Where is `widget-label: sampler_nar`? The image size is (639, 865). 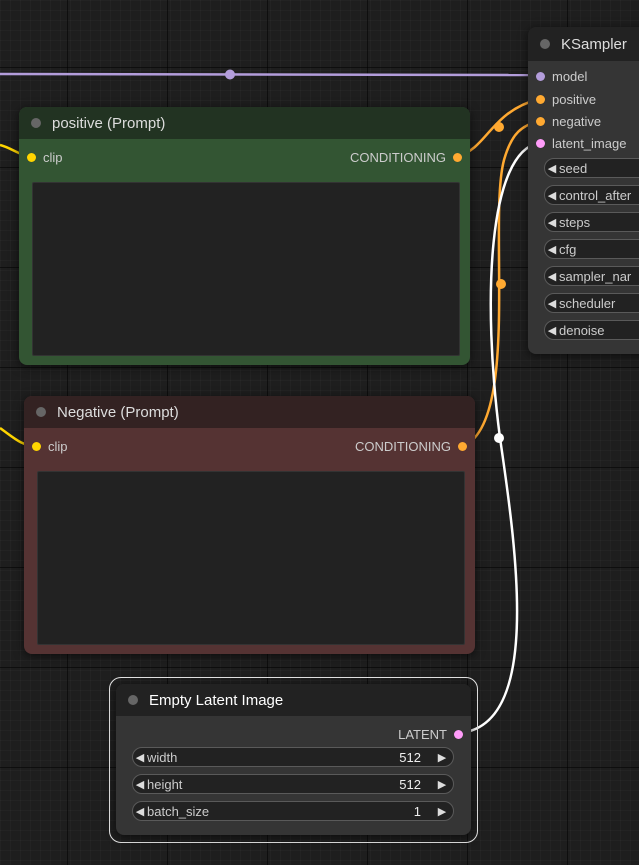
widget-label: sampler_nar is located at coordinates (595, 276).